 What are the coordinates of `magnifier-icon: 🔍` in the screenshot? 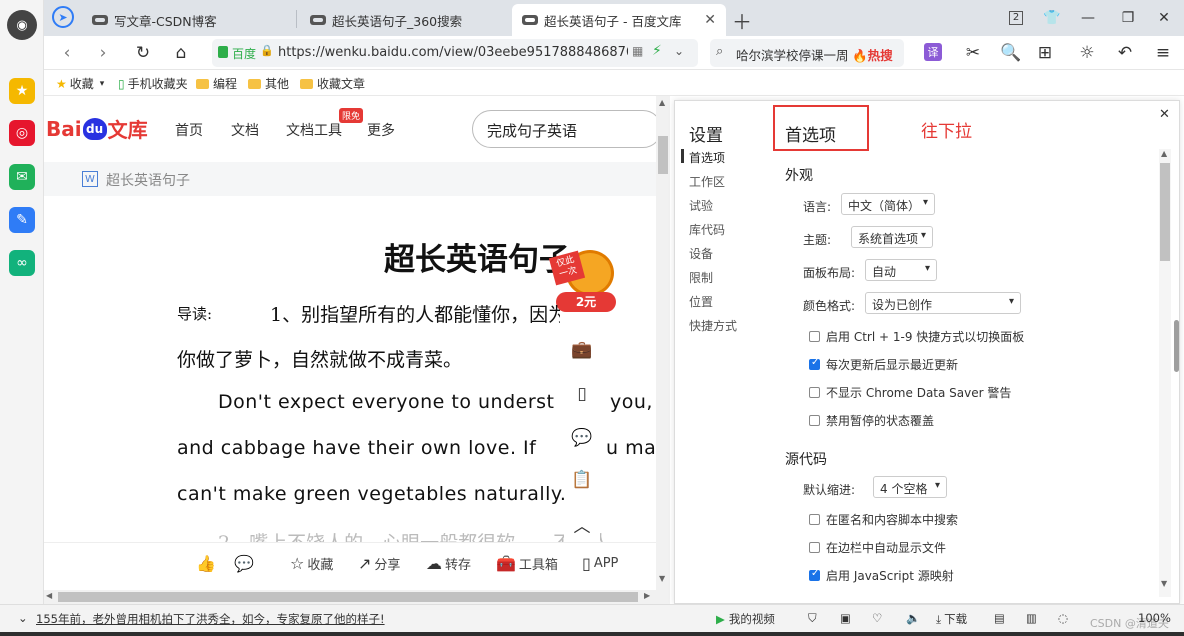 It's located at (1011, 53).